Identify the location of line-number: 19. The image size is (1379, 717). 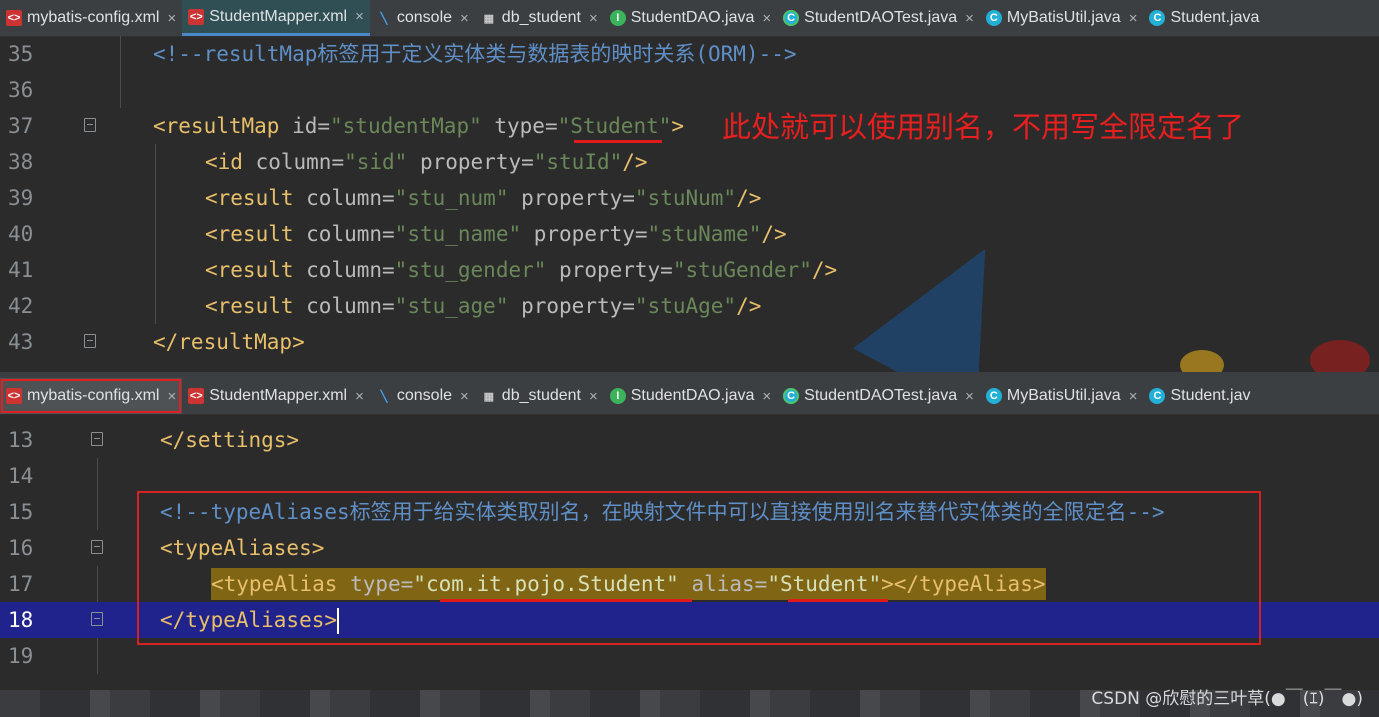
(21, 656).